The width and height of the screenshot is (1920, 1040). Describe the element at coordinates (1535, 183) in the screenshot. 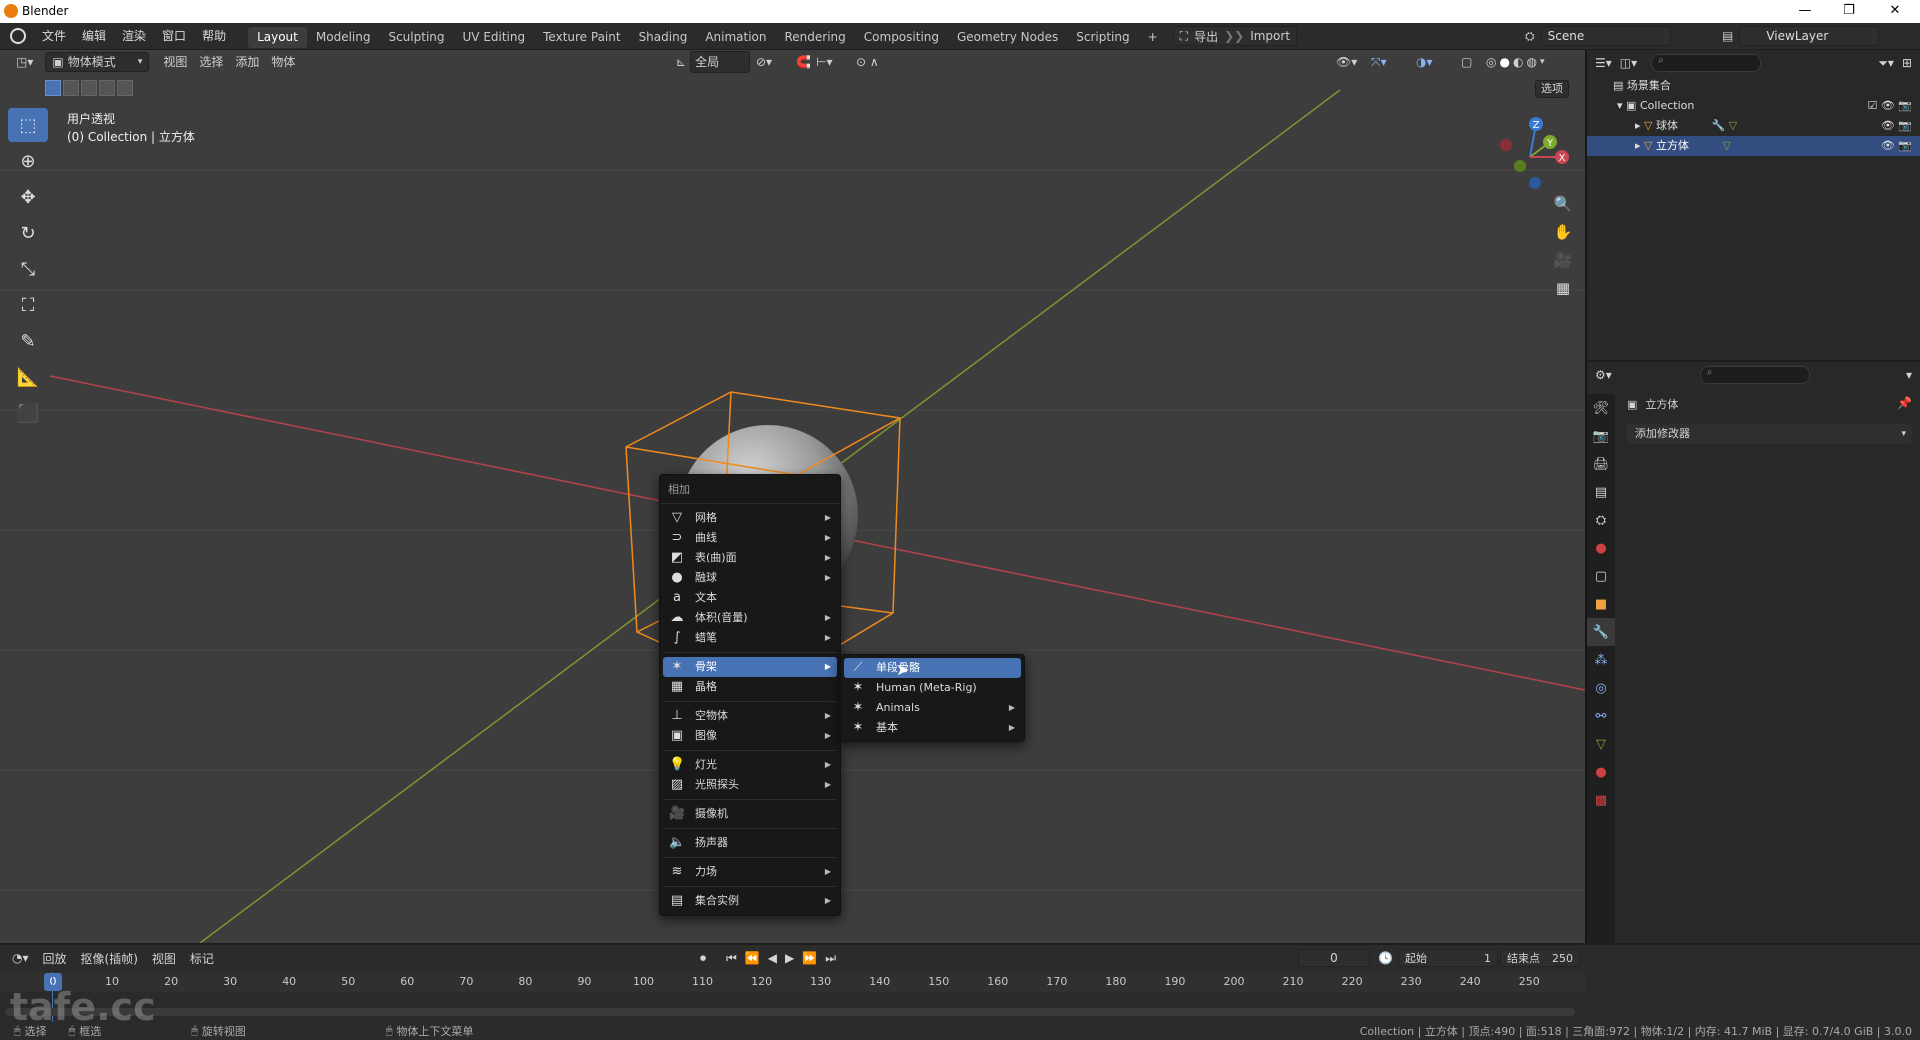

I see `neg-z-icon` at that location.